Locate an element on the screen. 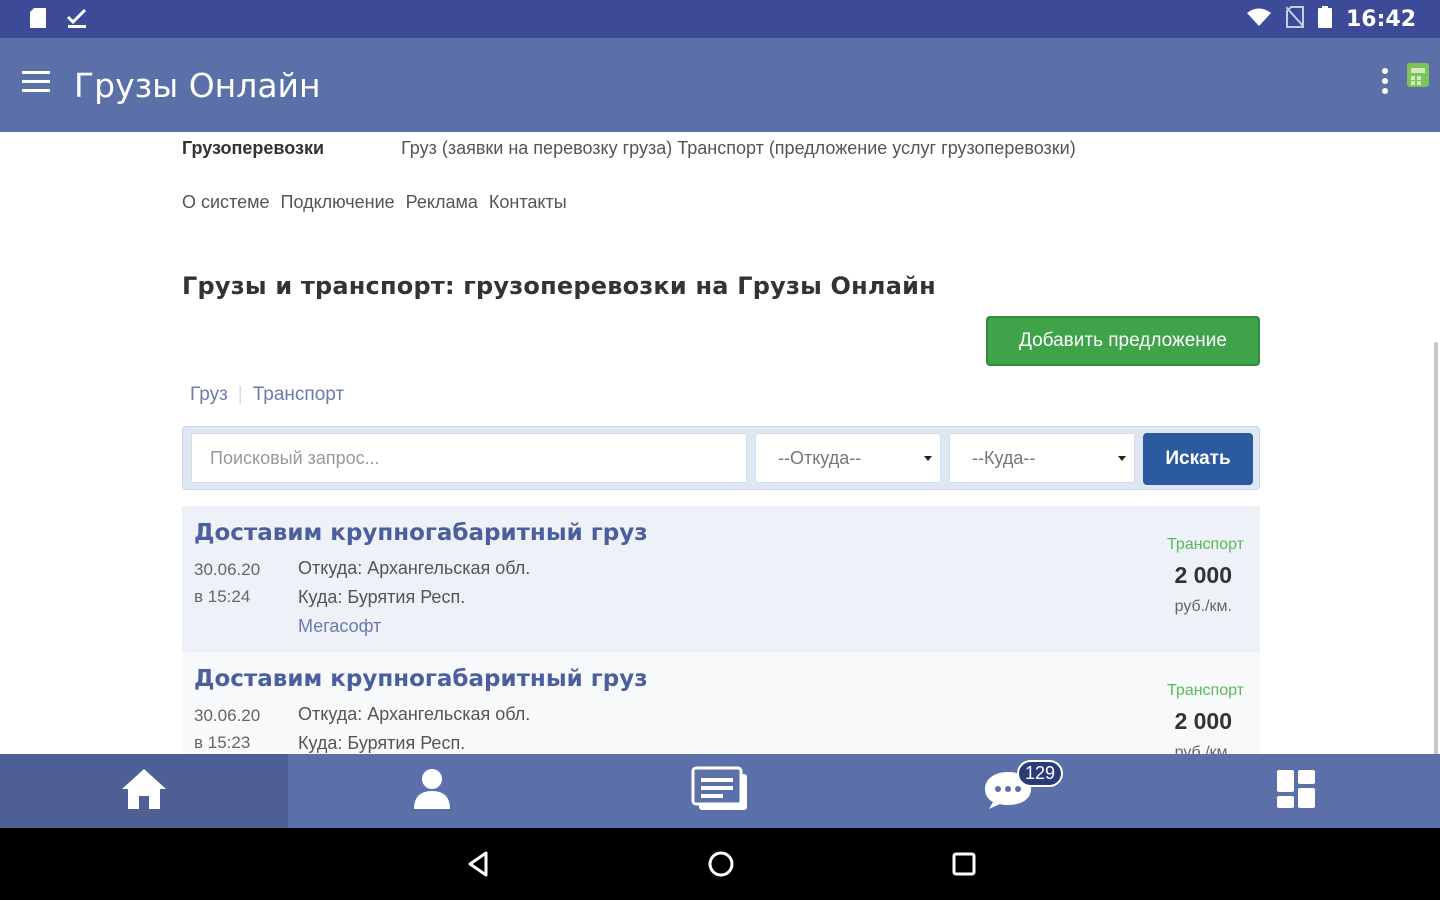 The height and width of the screenshot is (900, 1440). to-select: --Куда-- is located at coordinates (1042, 458).